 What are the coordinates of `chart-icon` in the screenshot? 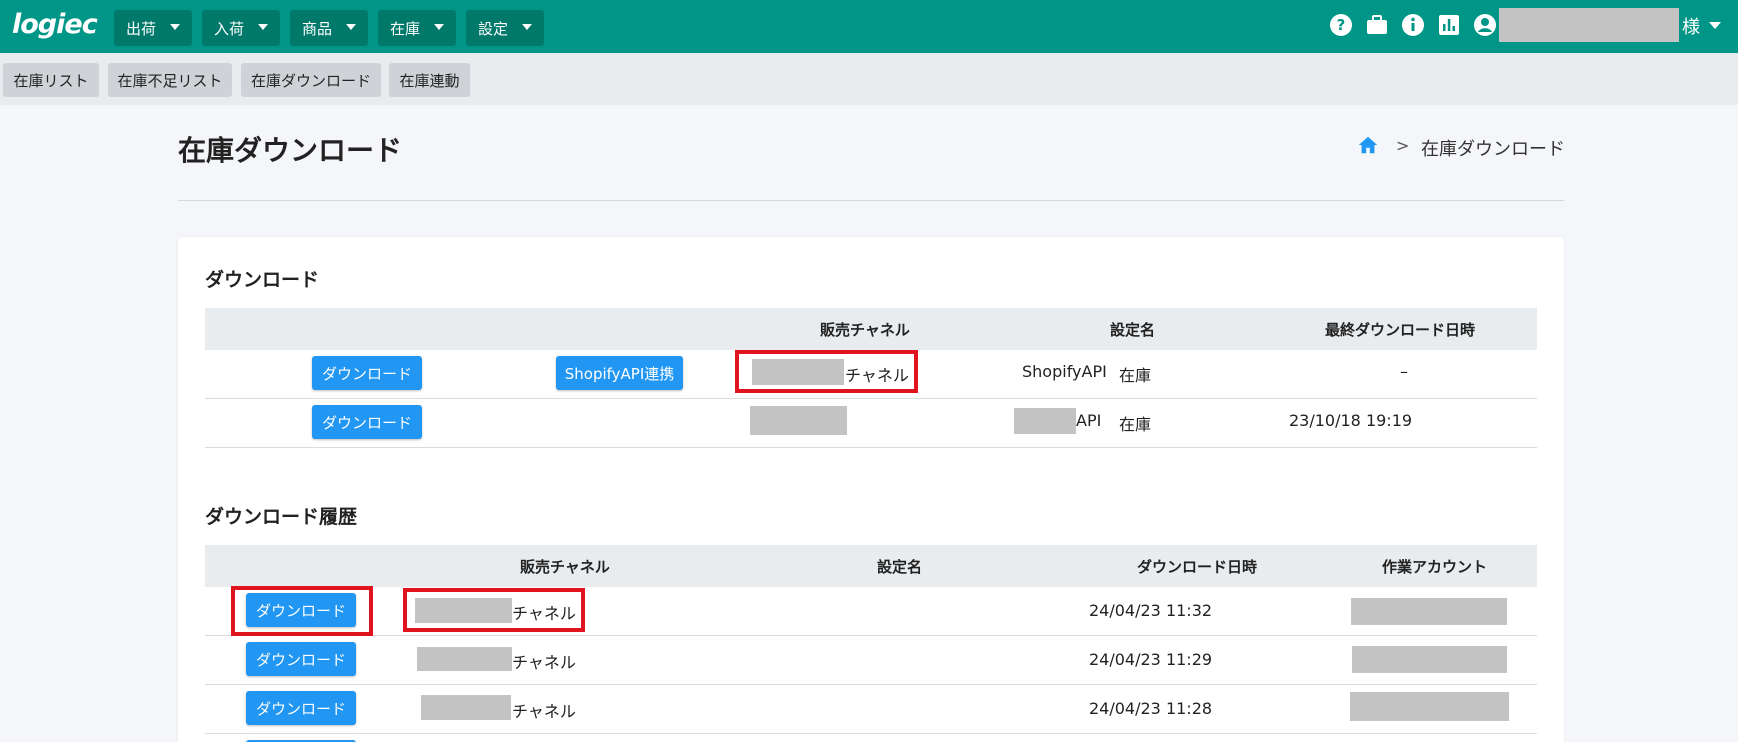 It's located at (1449, 25).